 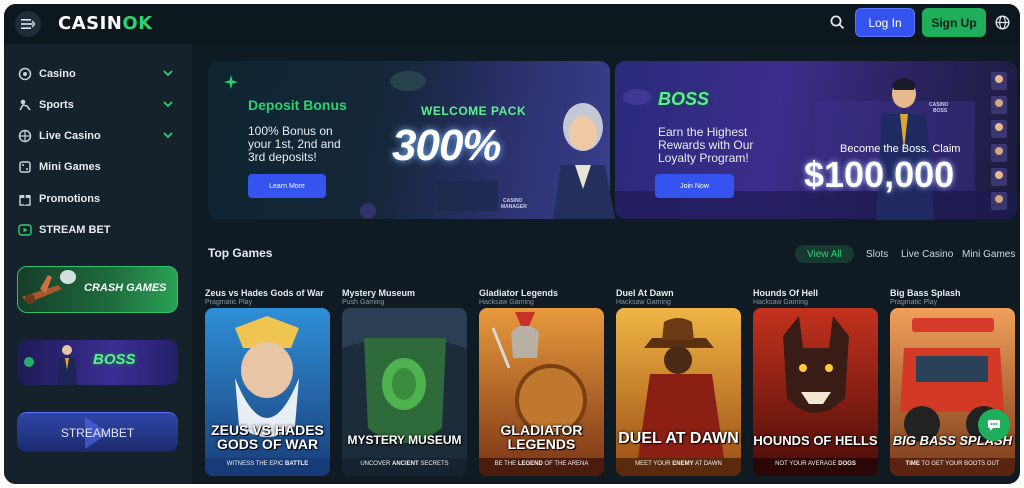 I want to click on crash-games-label: CRASH GAMES, so click(x=125, y=288).